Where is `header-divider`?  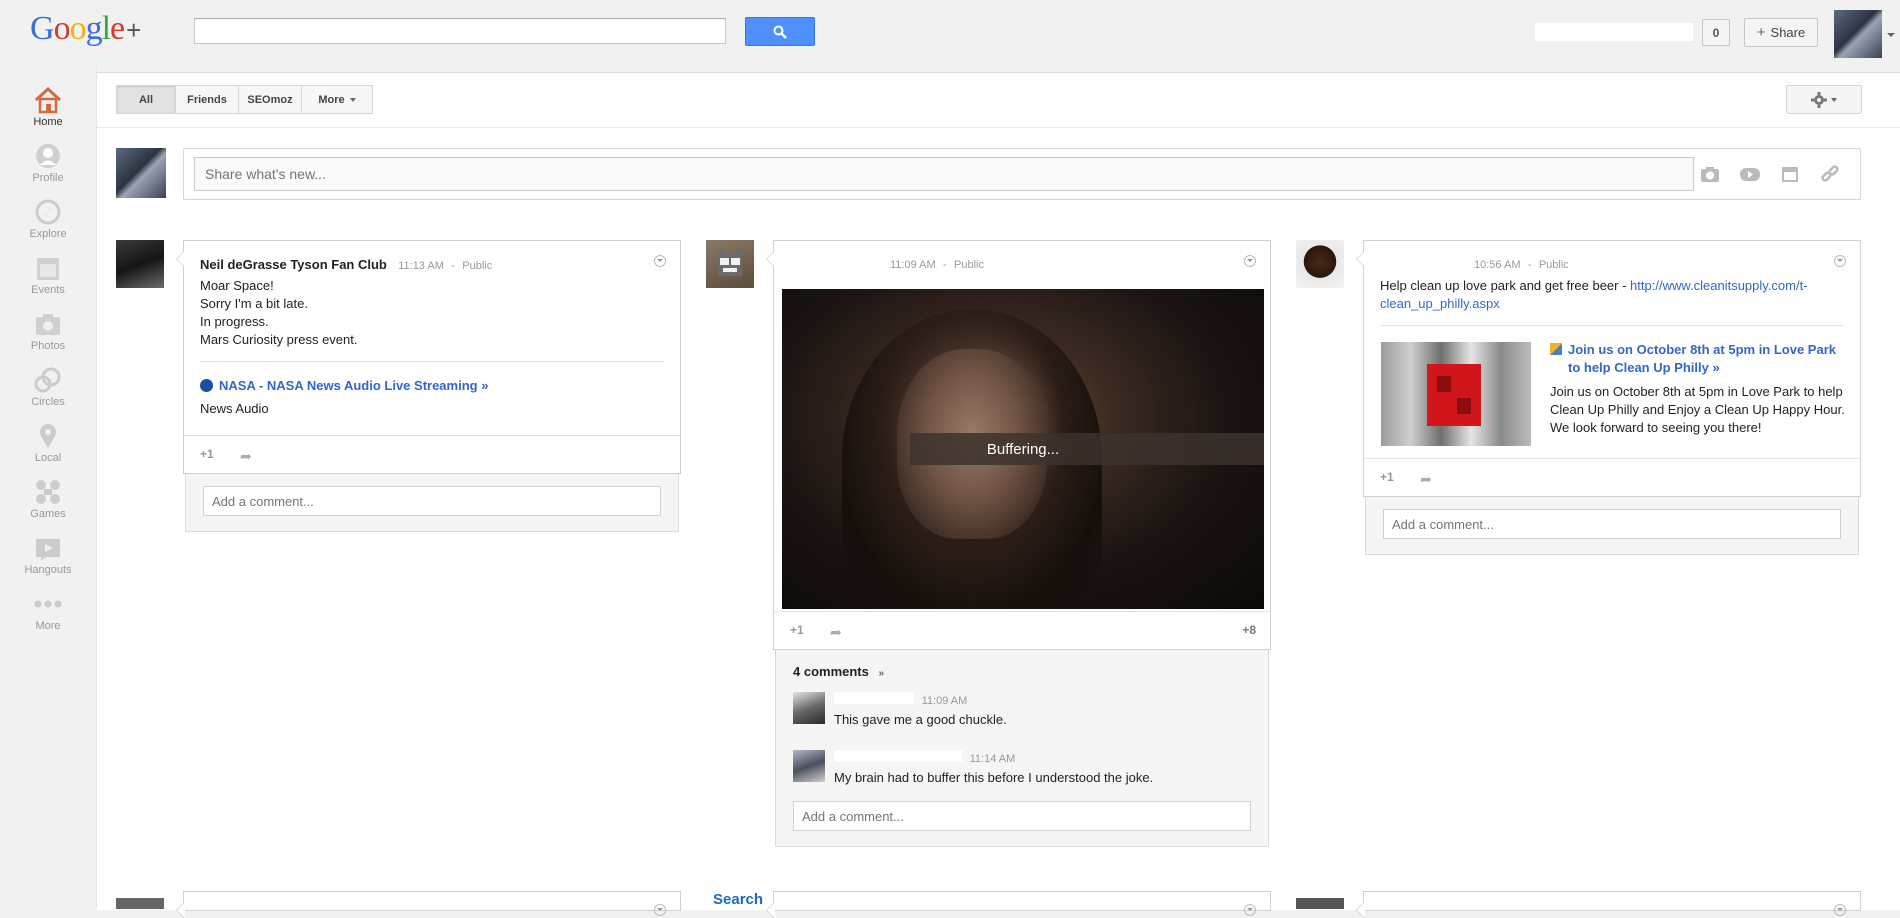
header-divider is located at coordinates (998, 127).